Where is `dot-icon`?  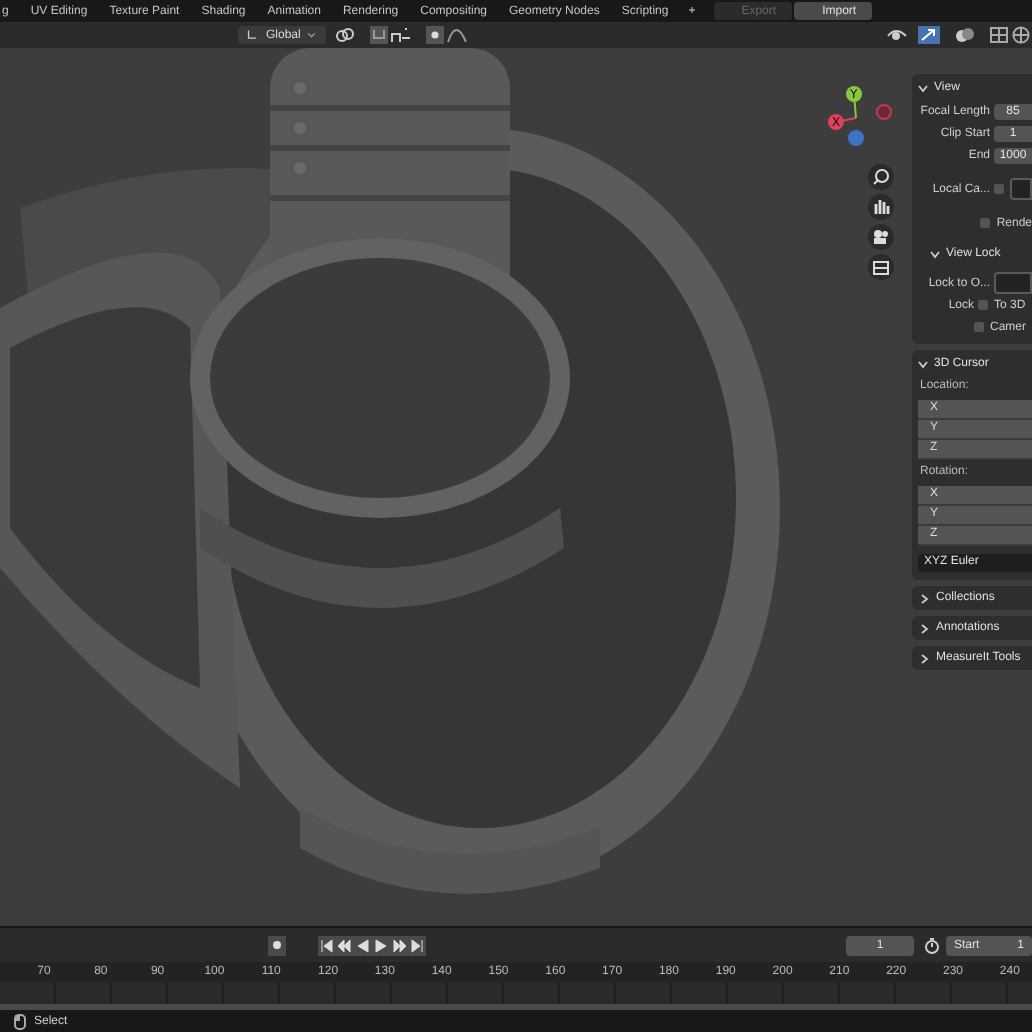
dot-icon is located at coordinates (277, 945).